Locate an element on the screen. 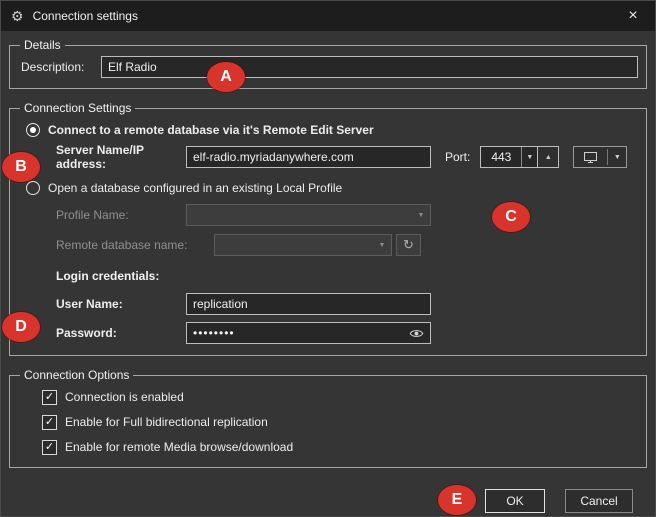  profile-name-label: Profile Name: is located at coordinates (92, 215).